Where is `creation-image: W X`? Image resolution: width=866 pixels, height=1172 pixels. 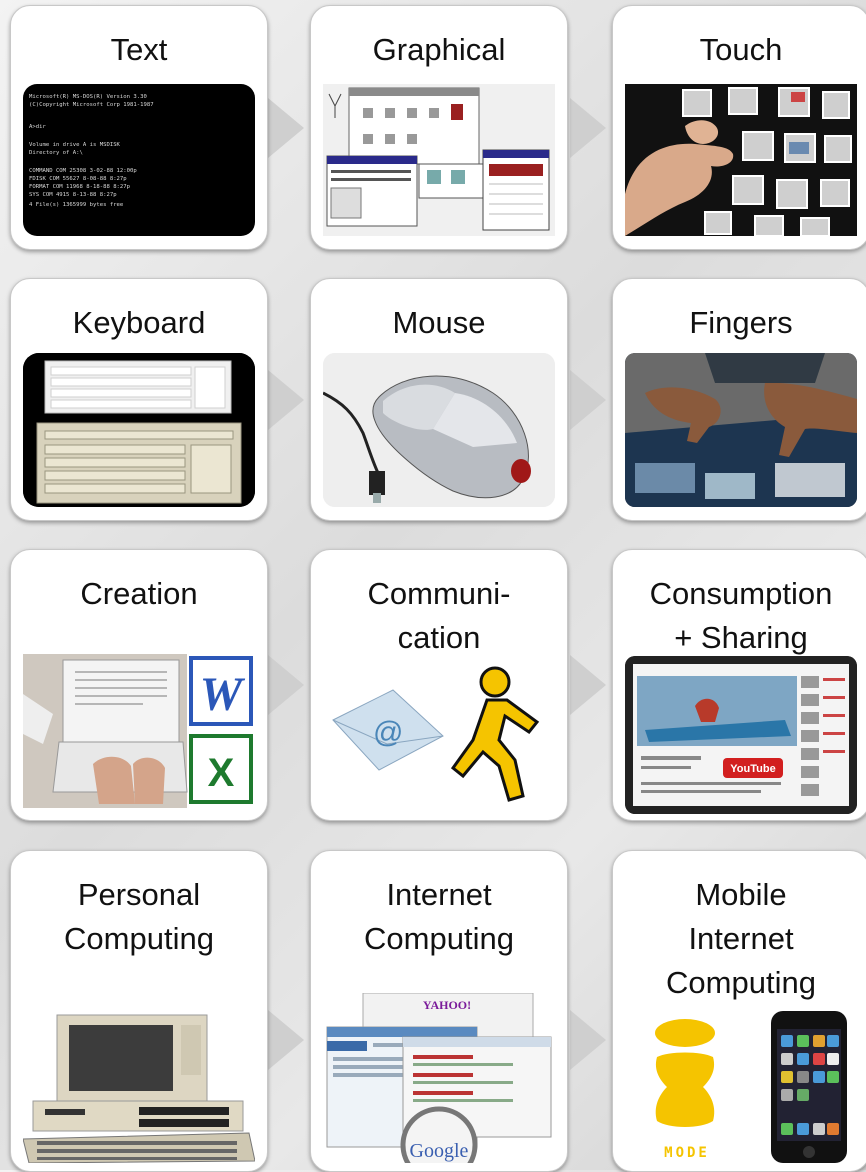
creation-image: W X is located at coordinates (139, 731).